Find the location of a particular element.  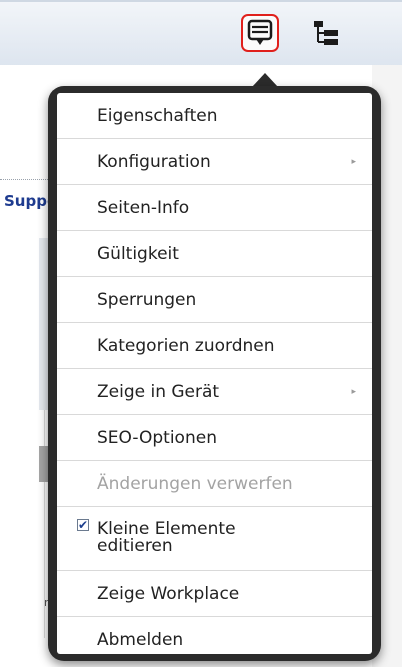

checkbox-checked-icon: ✔ is located at coordinates (83, 525).